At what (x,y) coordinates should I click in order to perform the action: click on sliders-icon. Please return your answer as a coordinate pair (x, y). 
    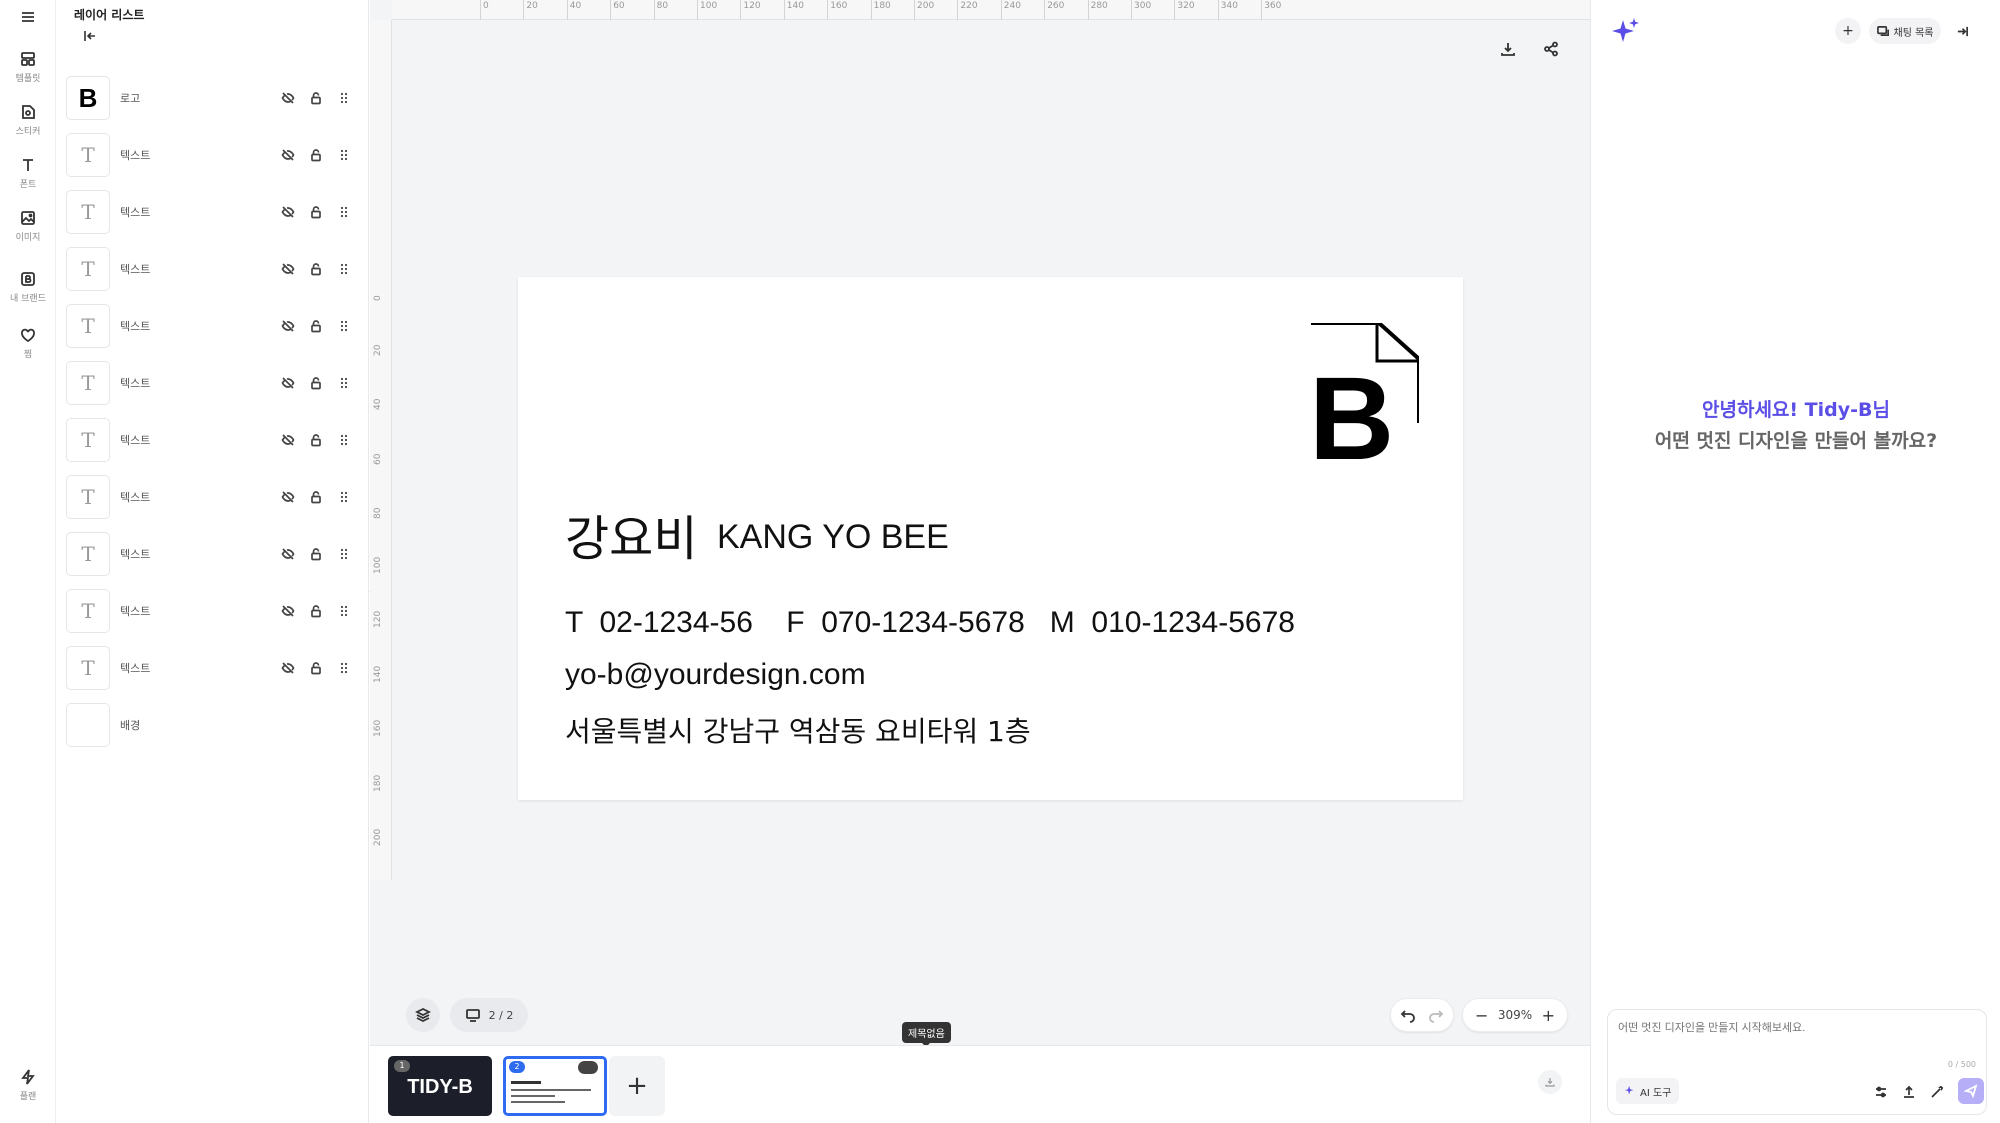
    Looking at the image, I should click on (1881, 1092).